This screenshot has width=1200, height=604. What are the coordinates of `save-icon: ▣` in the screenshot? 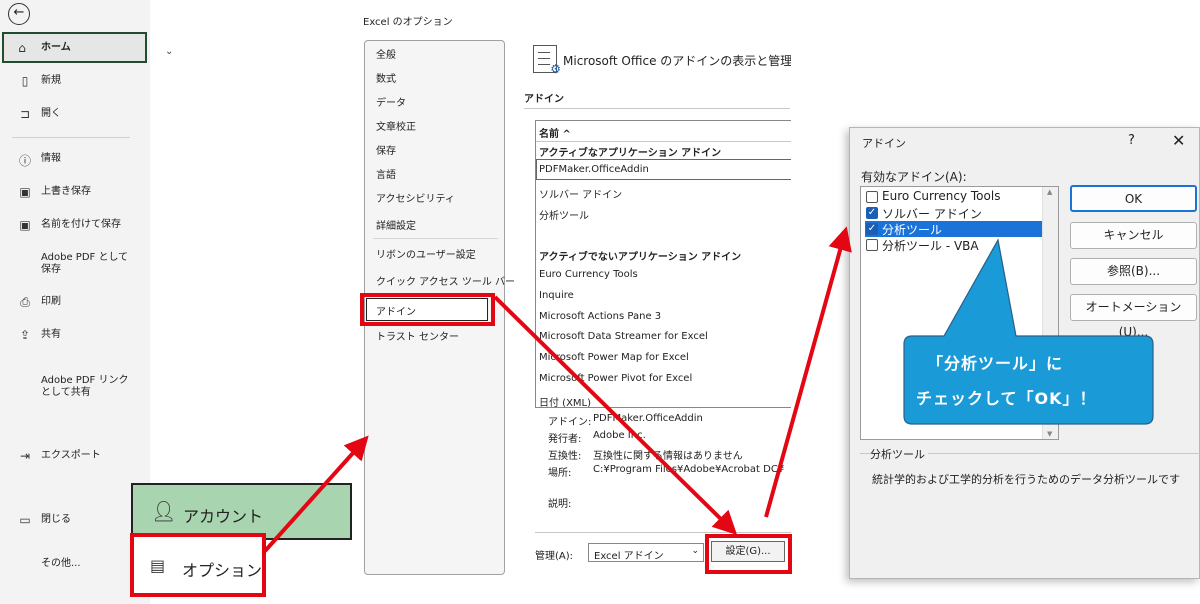 It's located at (25, 192).